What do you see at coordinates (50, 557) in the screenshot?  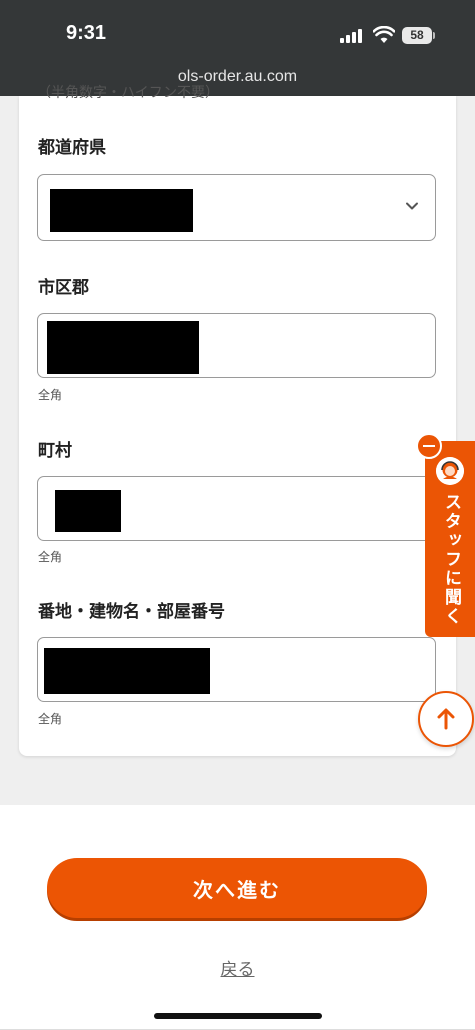 I see `town-hint: 全角` at bounding box center [50, 557].